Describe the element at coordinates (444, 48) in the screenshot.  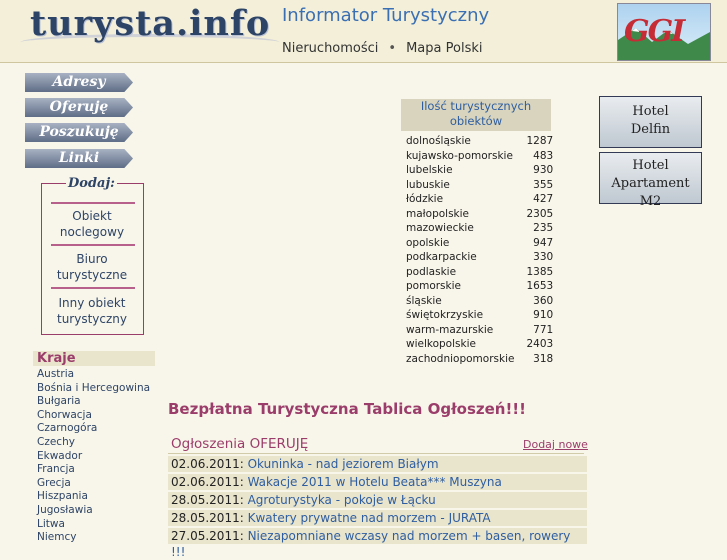
I see `nav-mapa-polski-link: Mapa Polski` at that location.